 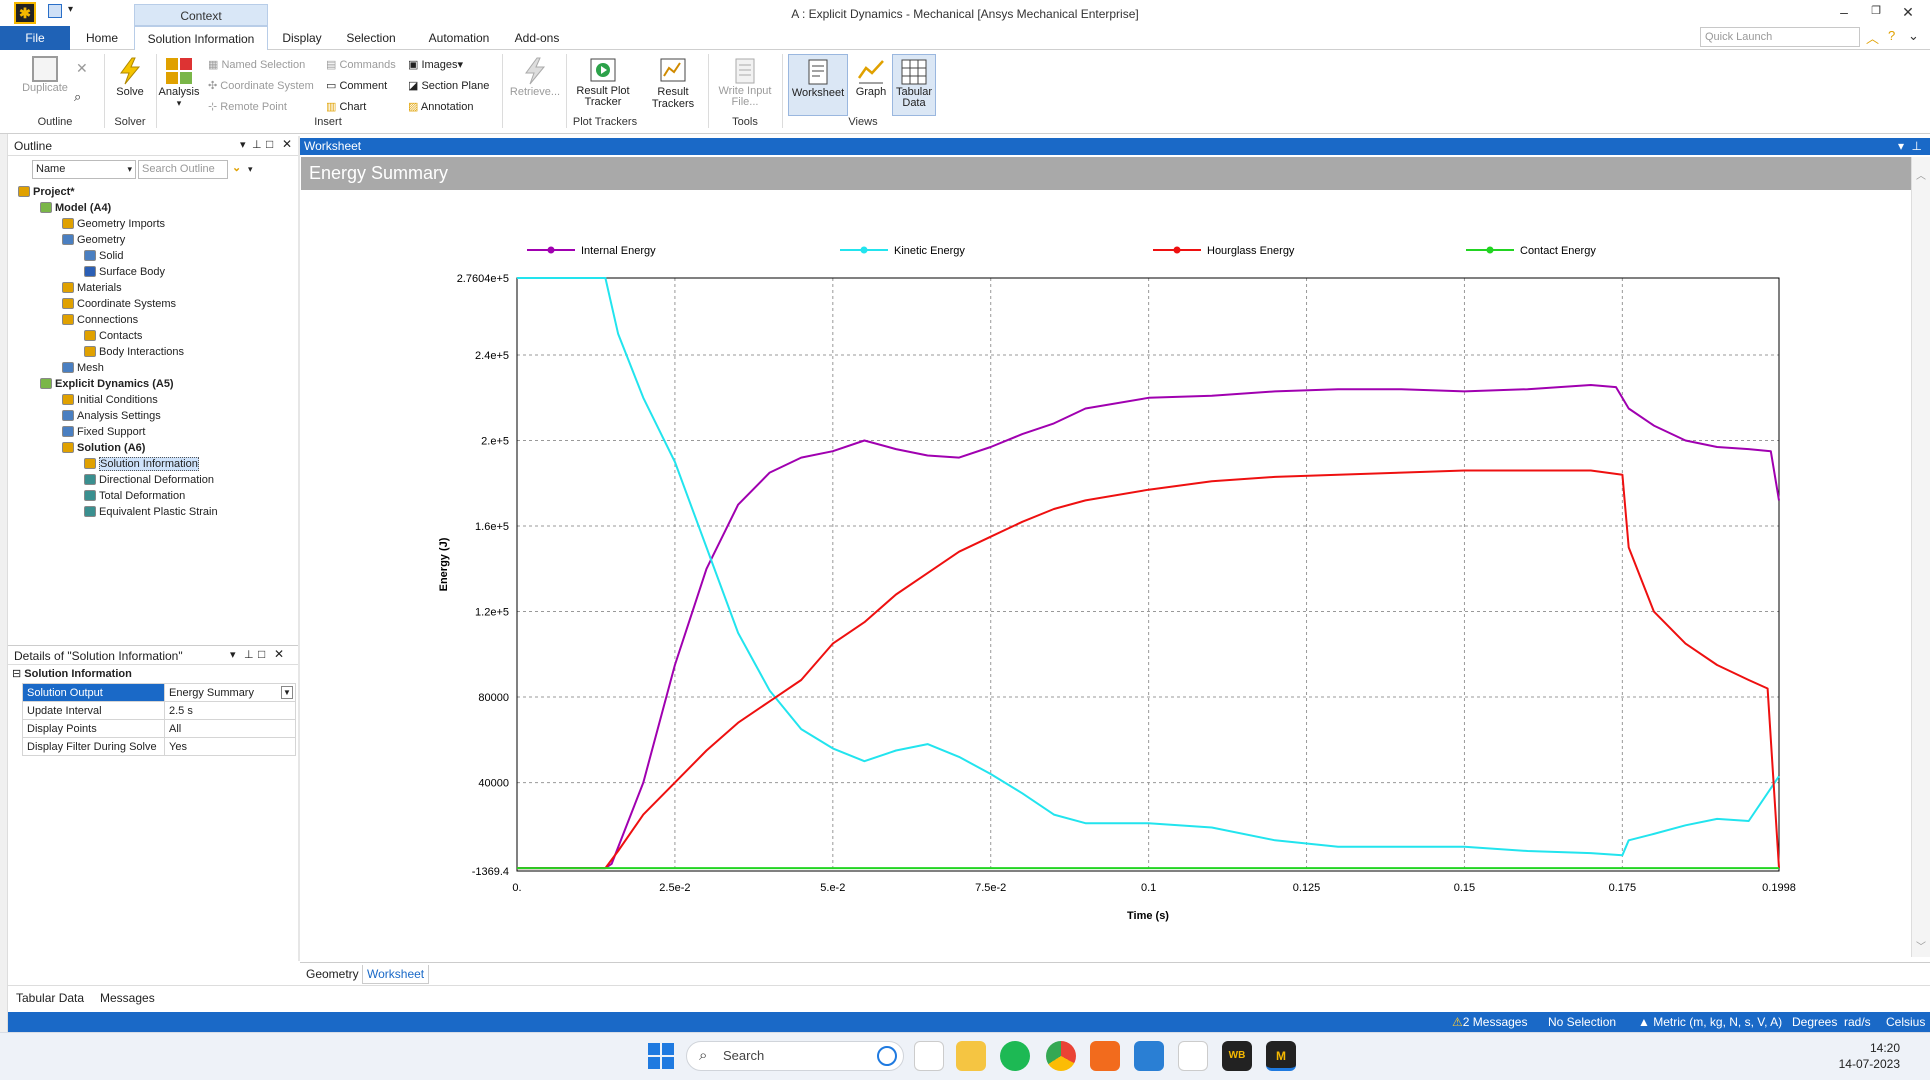 I want to click on named-selection-button: ▦ Named Selection, so click(x=256, y=64).